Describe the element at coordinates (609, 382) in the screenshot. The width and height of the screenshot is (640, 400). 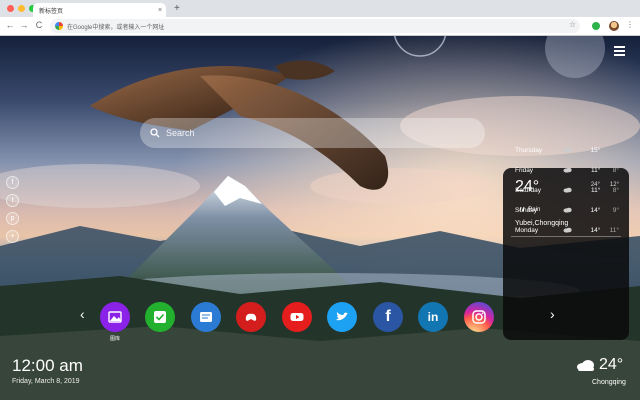
I see `bottom-weather-city: Chongqing` at that location.